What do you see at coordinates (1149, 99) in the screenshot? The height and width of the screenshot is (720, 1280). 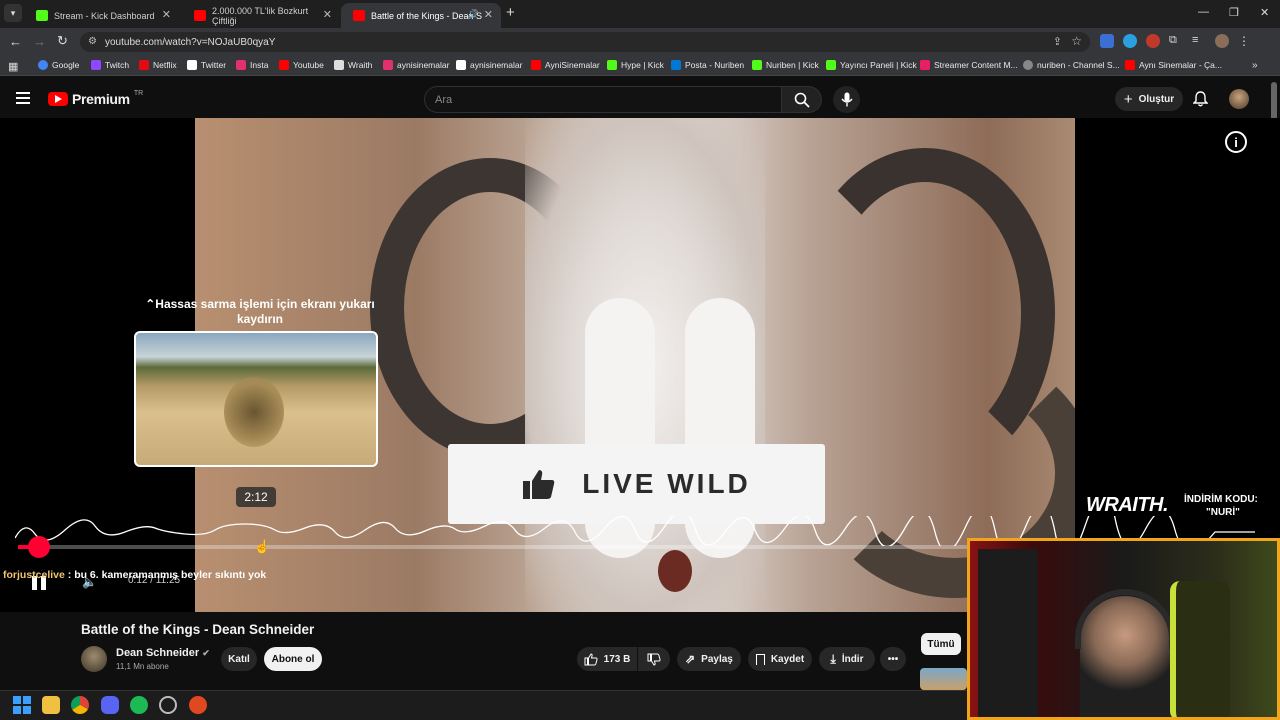 I see `create-button: + Oluştur` at bounding box center [1149, 99].